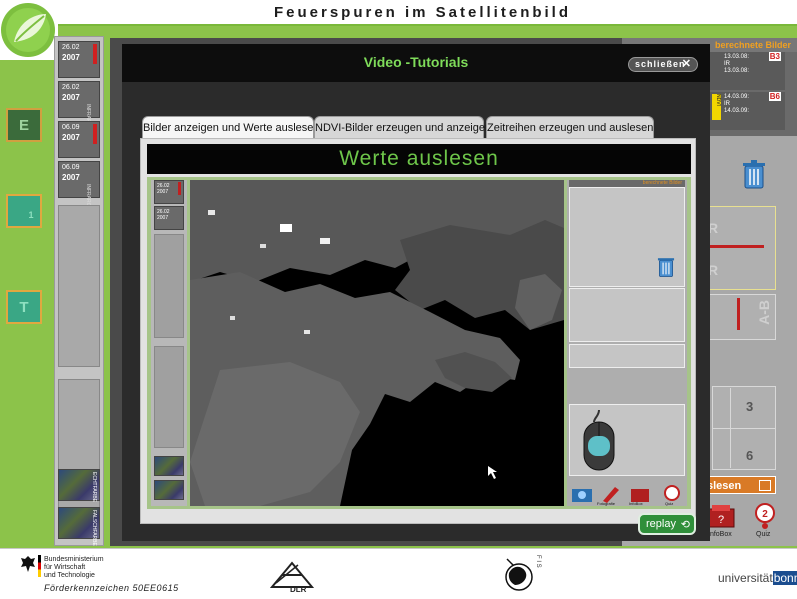 The height and width of the screenshot is (599, 797). Describe the element at coordinates (94, 487) in the screenshot. I see `sat-thumb-tag: ECHTFARBE` at that location.